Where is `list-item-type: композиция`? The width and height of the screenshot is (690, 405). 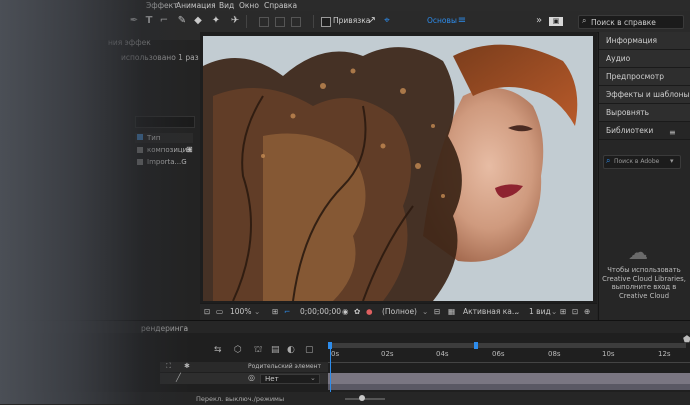 list-item-type: композиция is located at coordinates (169, 150).